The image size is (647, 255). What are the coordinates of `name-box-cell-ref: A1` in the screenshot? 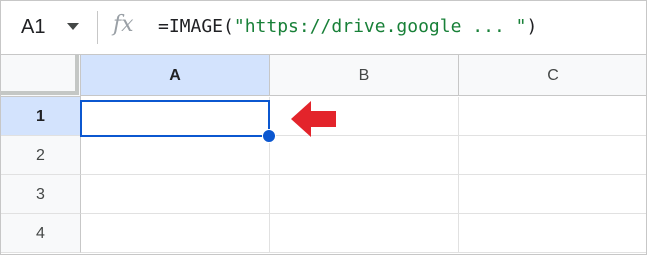 It's located at (33, 27).